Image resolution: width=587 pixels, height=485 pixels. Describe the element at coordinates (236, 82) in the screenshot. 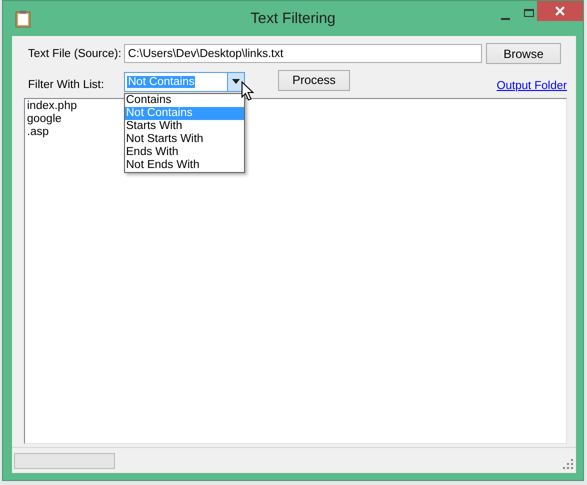

I see `caret-icon` at that location.